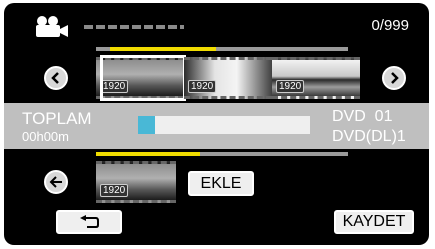 The width and height of the screenshot is (435, 249). I want to click on disc-count: DVD 01, so click(362, 116).